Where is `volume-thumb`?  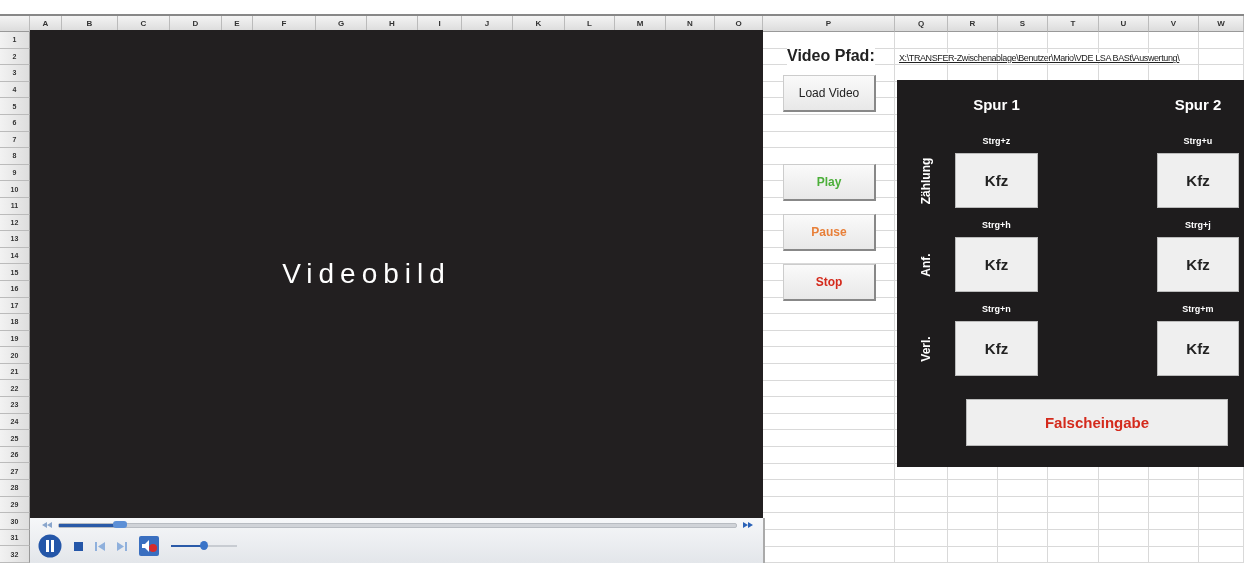
volume-thumb is located at coordinates (204, 545).